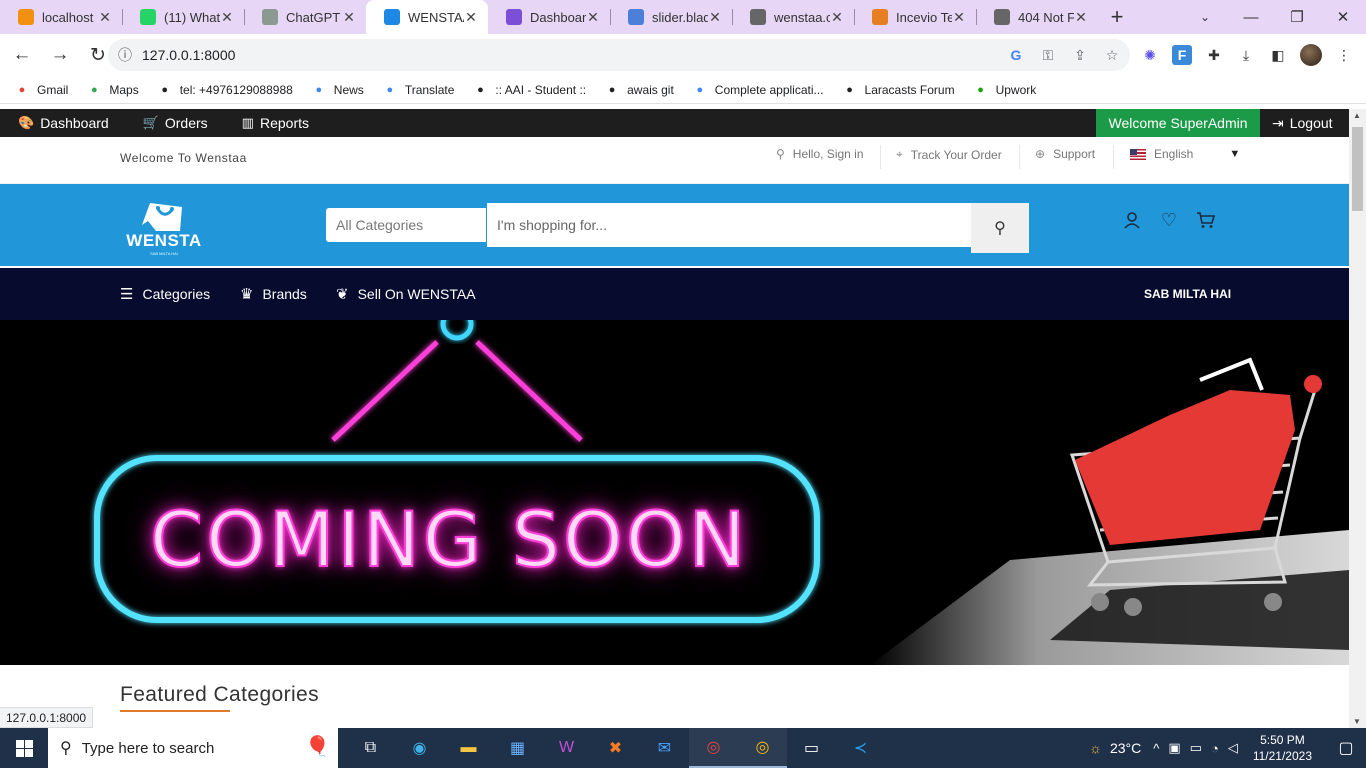 The image size is (1366, 768). I want to click on close-window-icon: ✕, so click(1343, 17).